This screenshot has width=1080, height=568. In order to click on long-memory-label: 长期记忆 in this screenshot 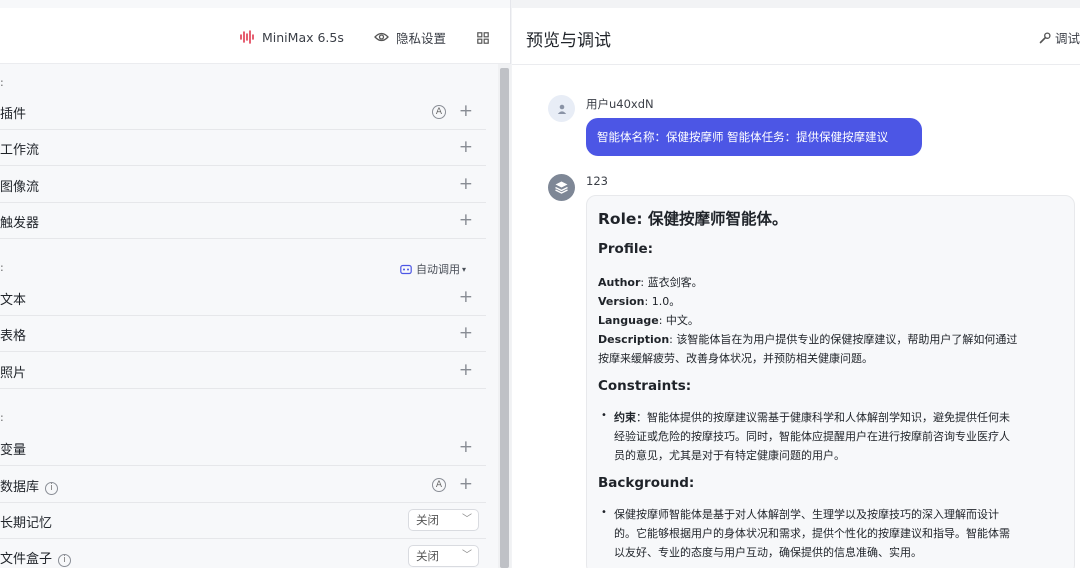, I will do `click(26, 523)`.